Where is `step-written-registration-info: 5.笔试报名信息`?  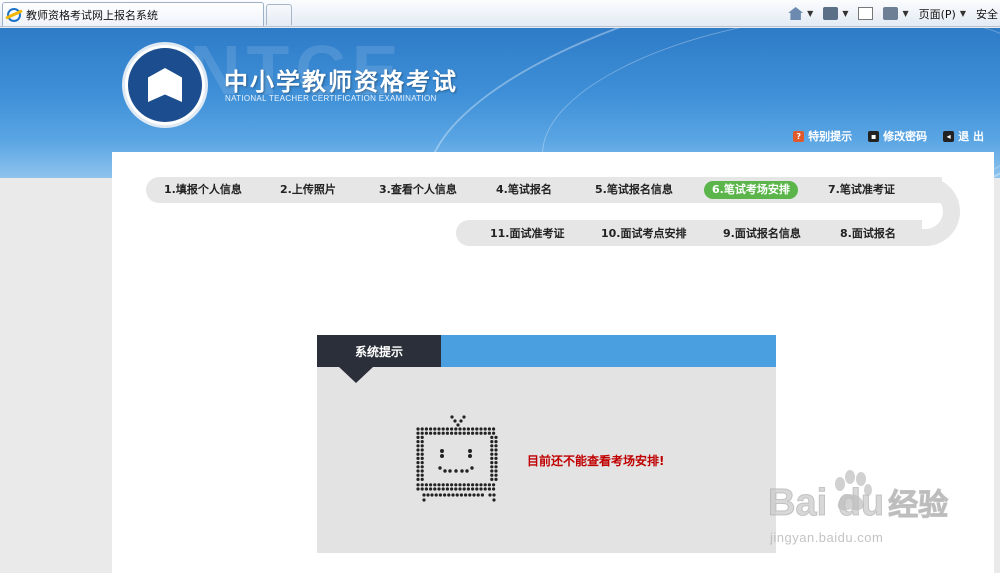 step-written-registration-info: 5.笔试报名信息 is located at coordinates (634, 190).